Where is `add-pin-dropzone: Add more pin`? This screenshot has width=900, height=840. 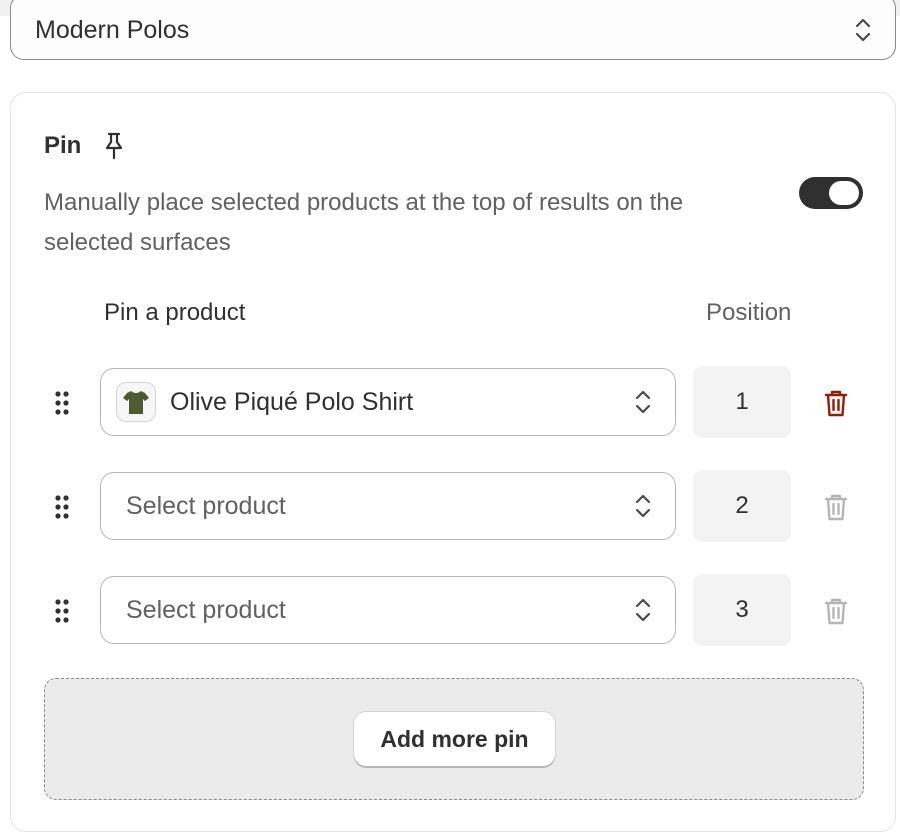 add-pin-dropzone: Add more pin is located at coordinates (454, 739).